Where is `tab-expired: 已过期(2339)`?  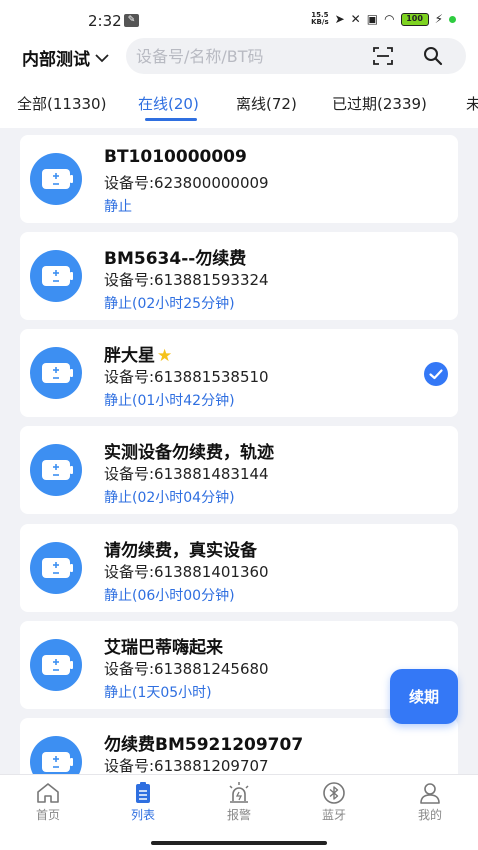 tab-expired: 已过期(2339) is located at coordinates (379, 103).